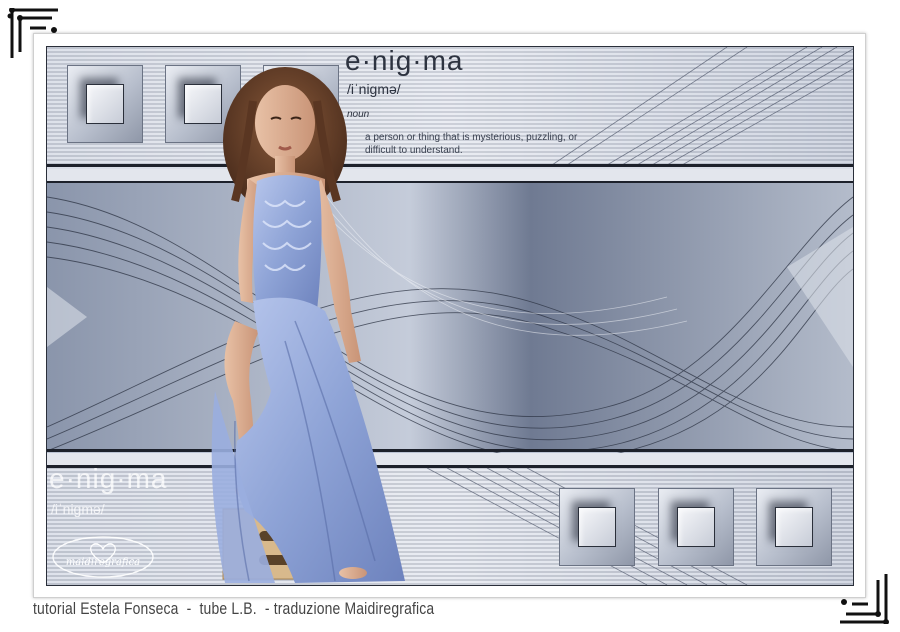 Image resolution: width=900 pixels, height=632 pixels. What do you see at coordinates (78, 509) in the screenshot?
I see `ghost-pronunciation: /iˈnigmə/` at bounding box center [78, 509].